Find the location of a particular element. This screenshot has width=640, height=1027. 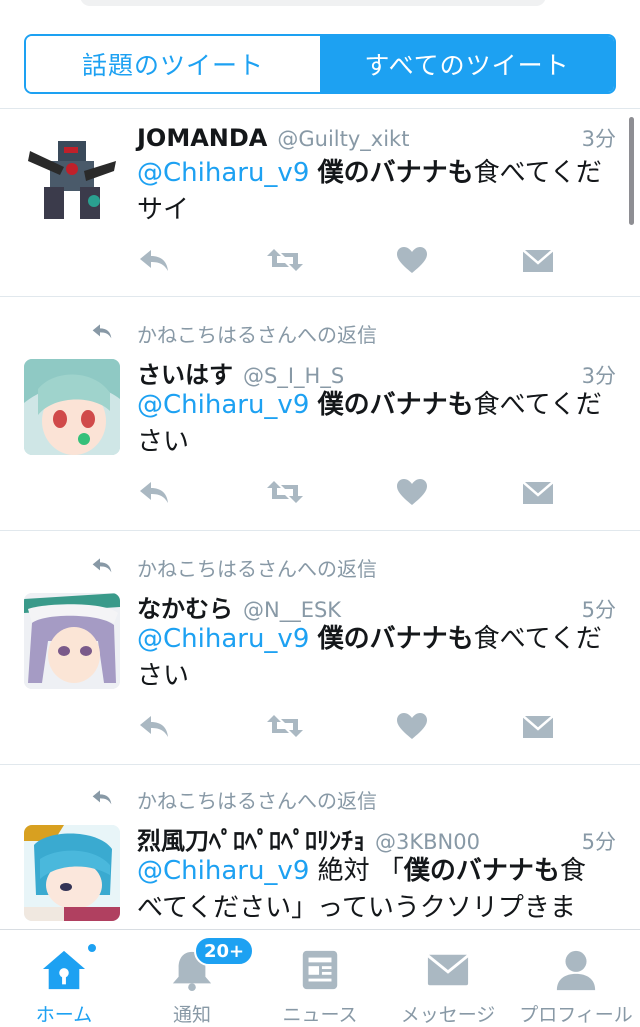

tweet-filter-segmented-control: 話題のツイート すべてのツイート is located at coordinates (320, 64).